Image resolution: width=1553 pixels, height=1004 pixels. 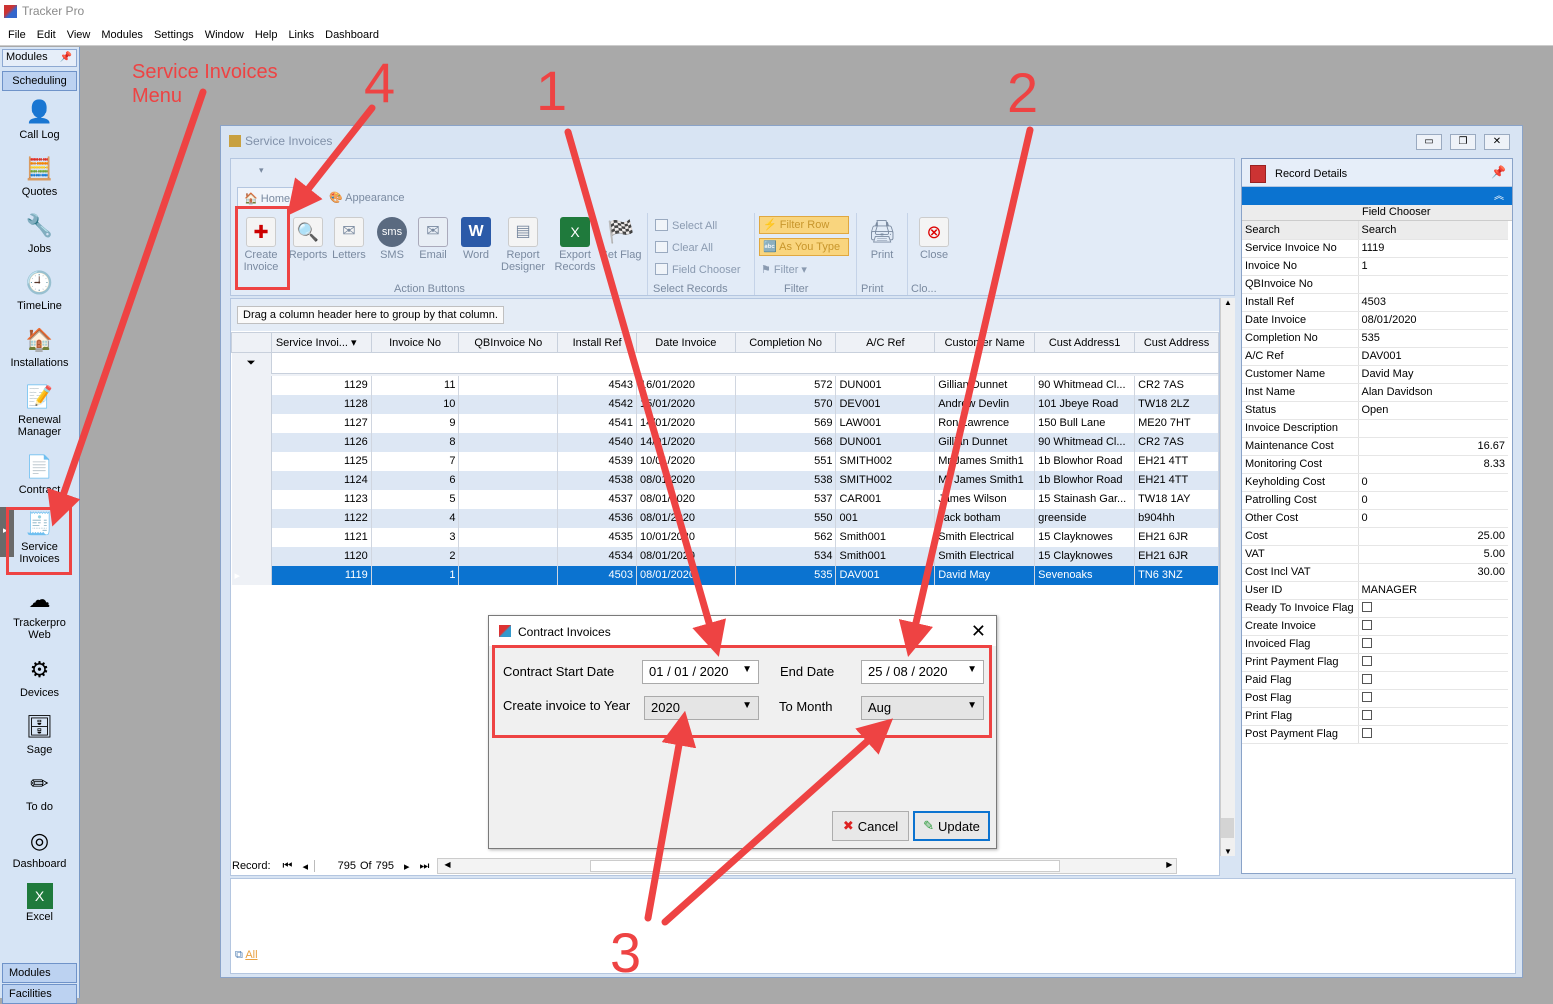 What do you see at coordinates (331, 160) in the screenshot?
I see `arrow-to-create-invoice` at bounding box center [331, 160].